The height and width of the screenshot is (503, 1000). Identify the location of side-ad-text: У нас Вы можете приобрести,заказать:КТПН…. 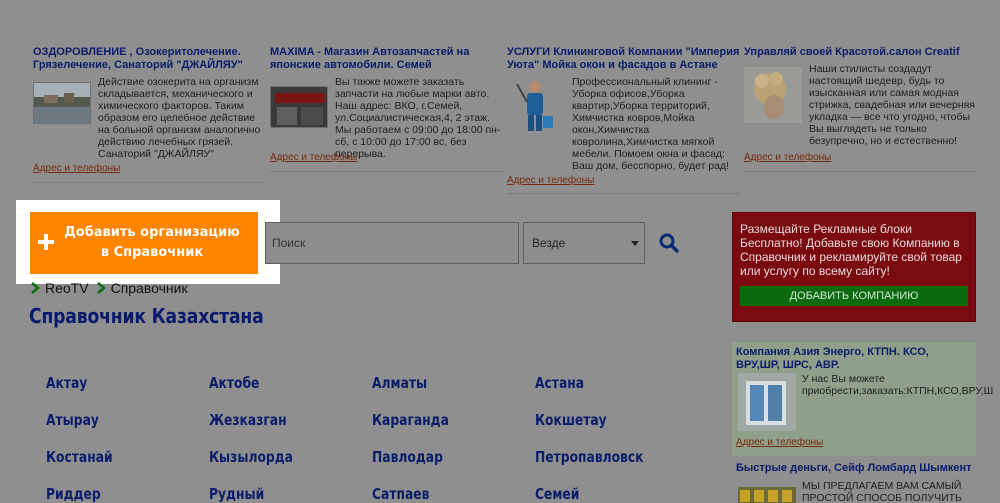
(898, 385).